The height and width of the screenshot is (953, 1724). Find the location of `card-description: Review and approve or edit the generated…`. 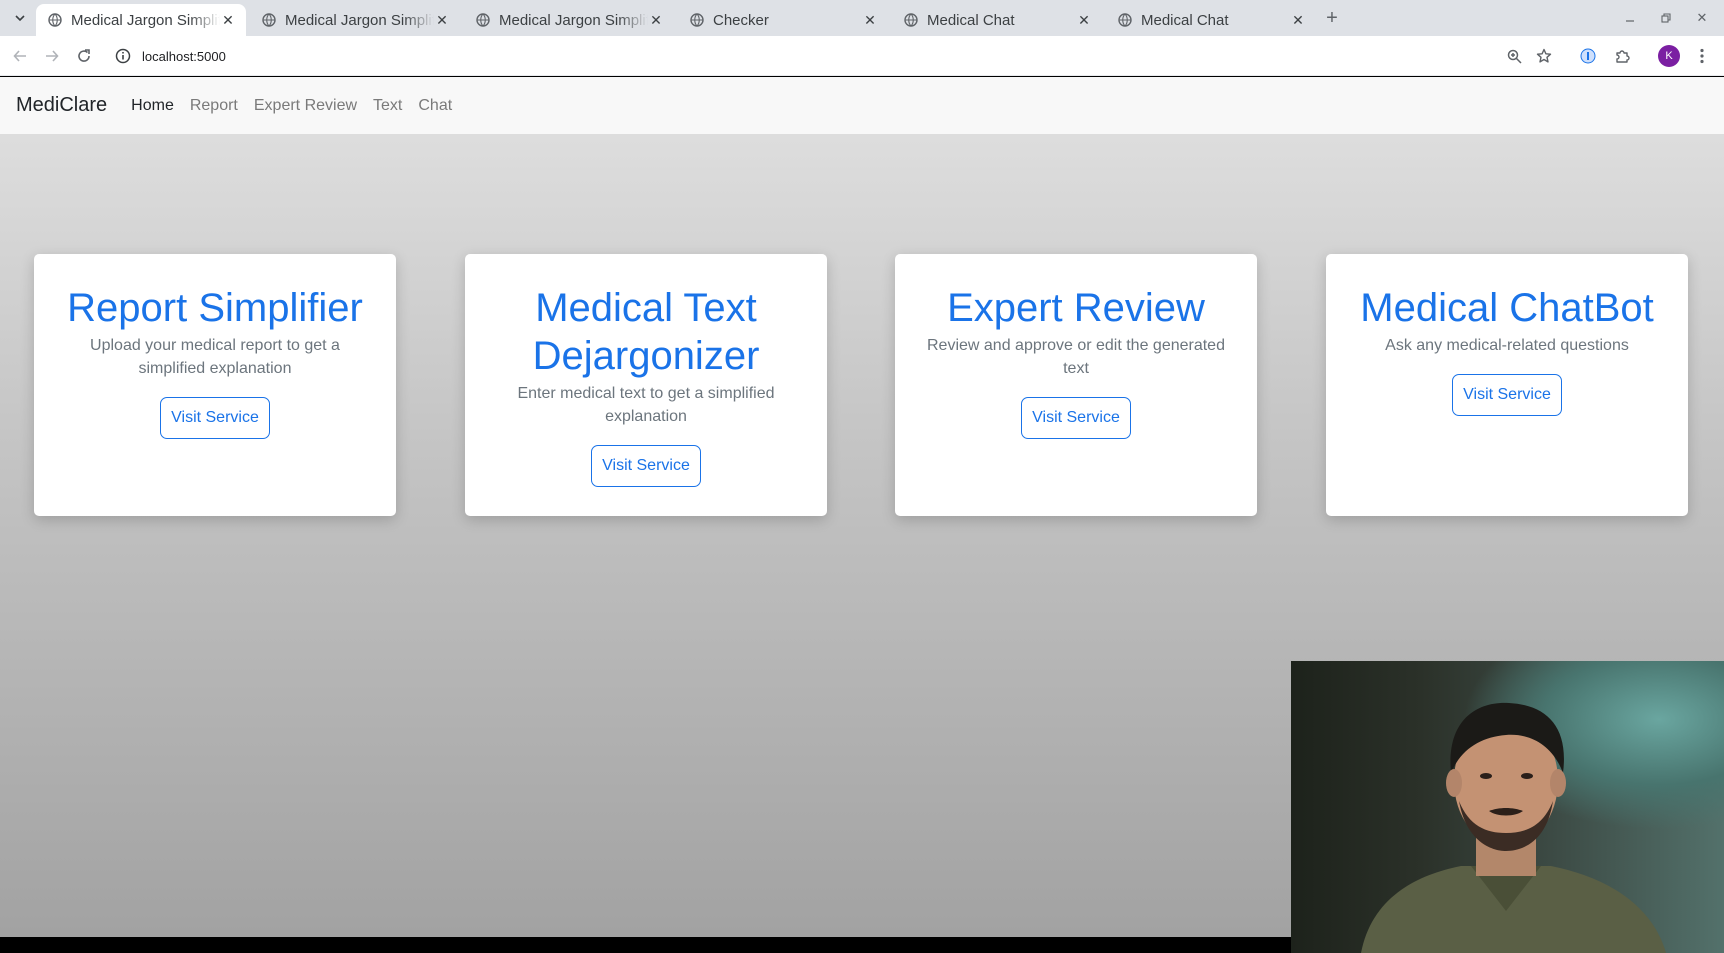

card-description: Review and approve or edit the generated… is located at coordinates (1076, 357).